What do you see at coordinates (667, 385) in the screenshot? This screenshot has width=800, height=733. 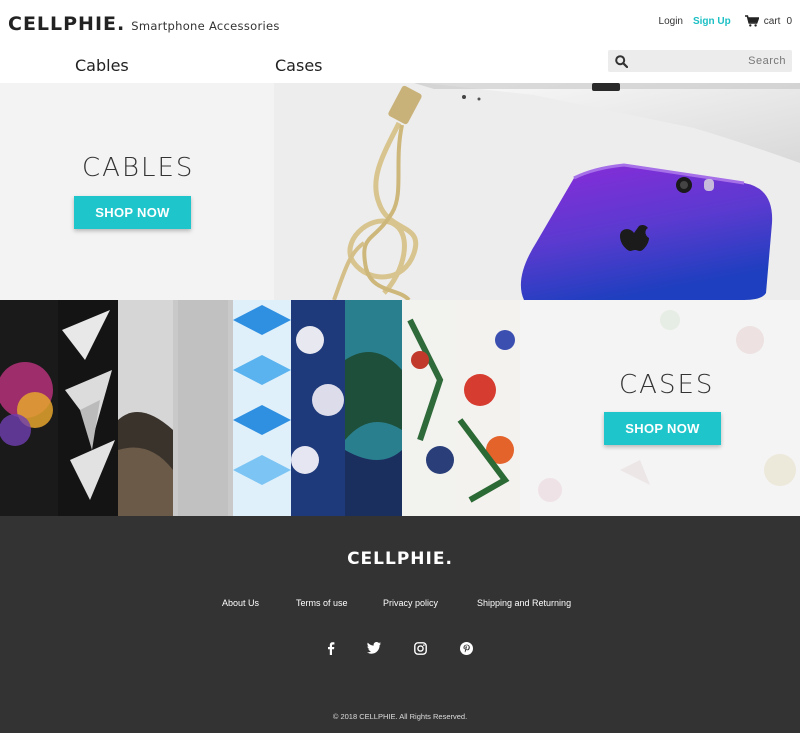 I see `hero-cases-title: CASES` at bounding box center [667, 385].